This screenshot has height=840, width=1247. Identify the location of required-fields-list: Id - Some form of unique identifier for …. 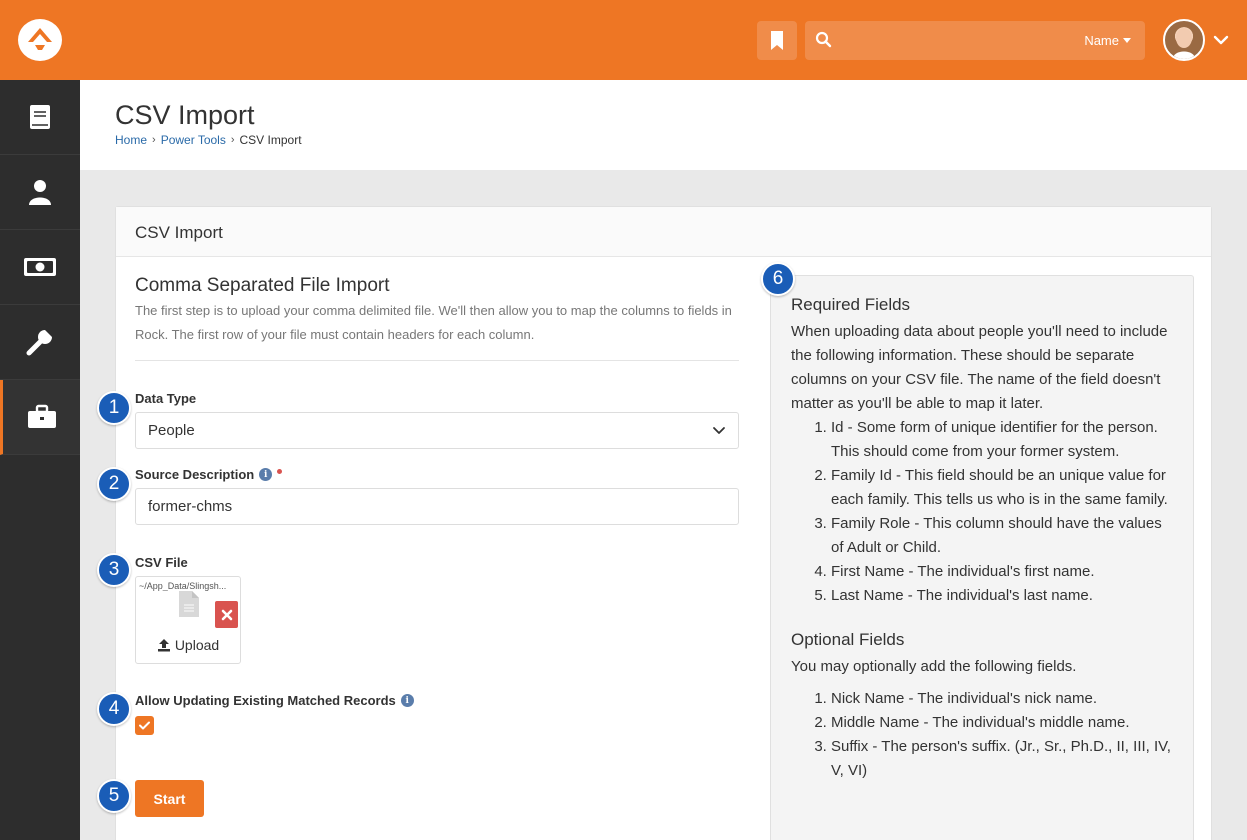
(982, 512).